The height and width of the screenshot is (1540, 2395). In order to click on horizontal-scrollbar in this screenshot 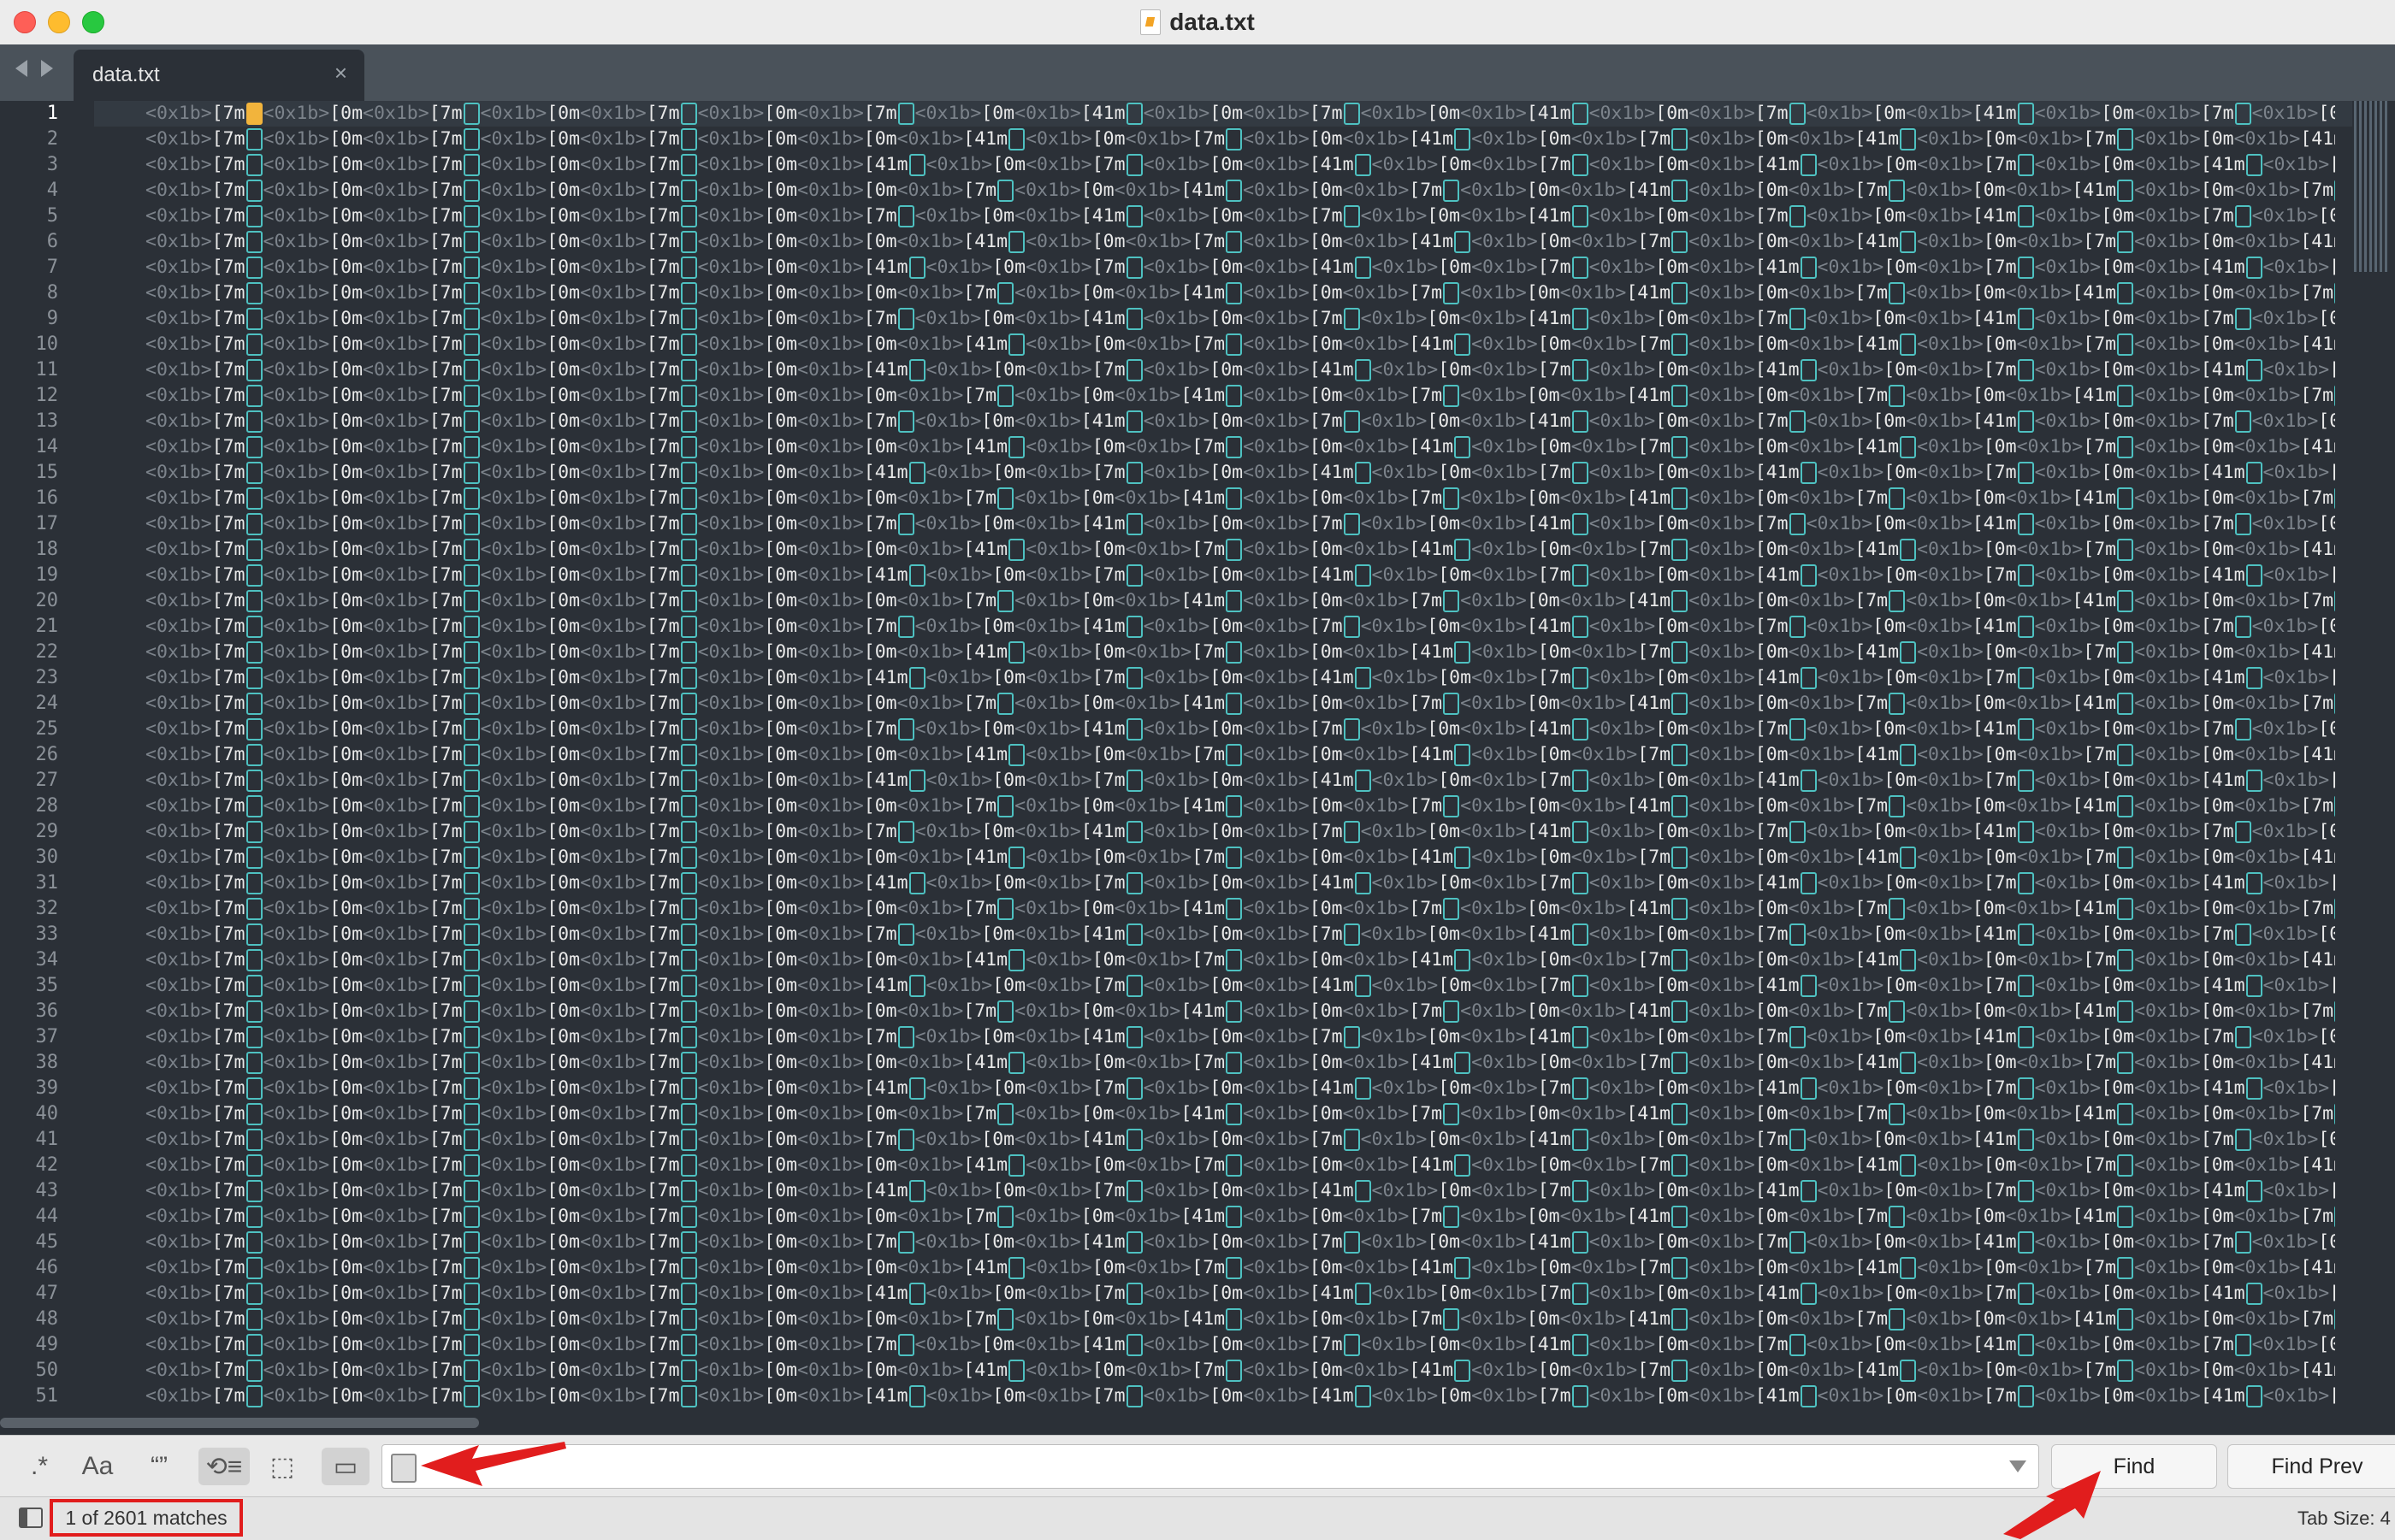, I will do `click(239, 1423)`.